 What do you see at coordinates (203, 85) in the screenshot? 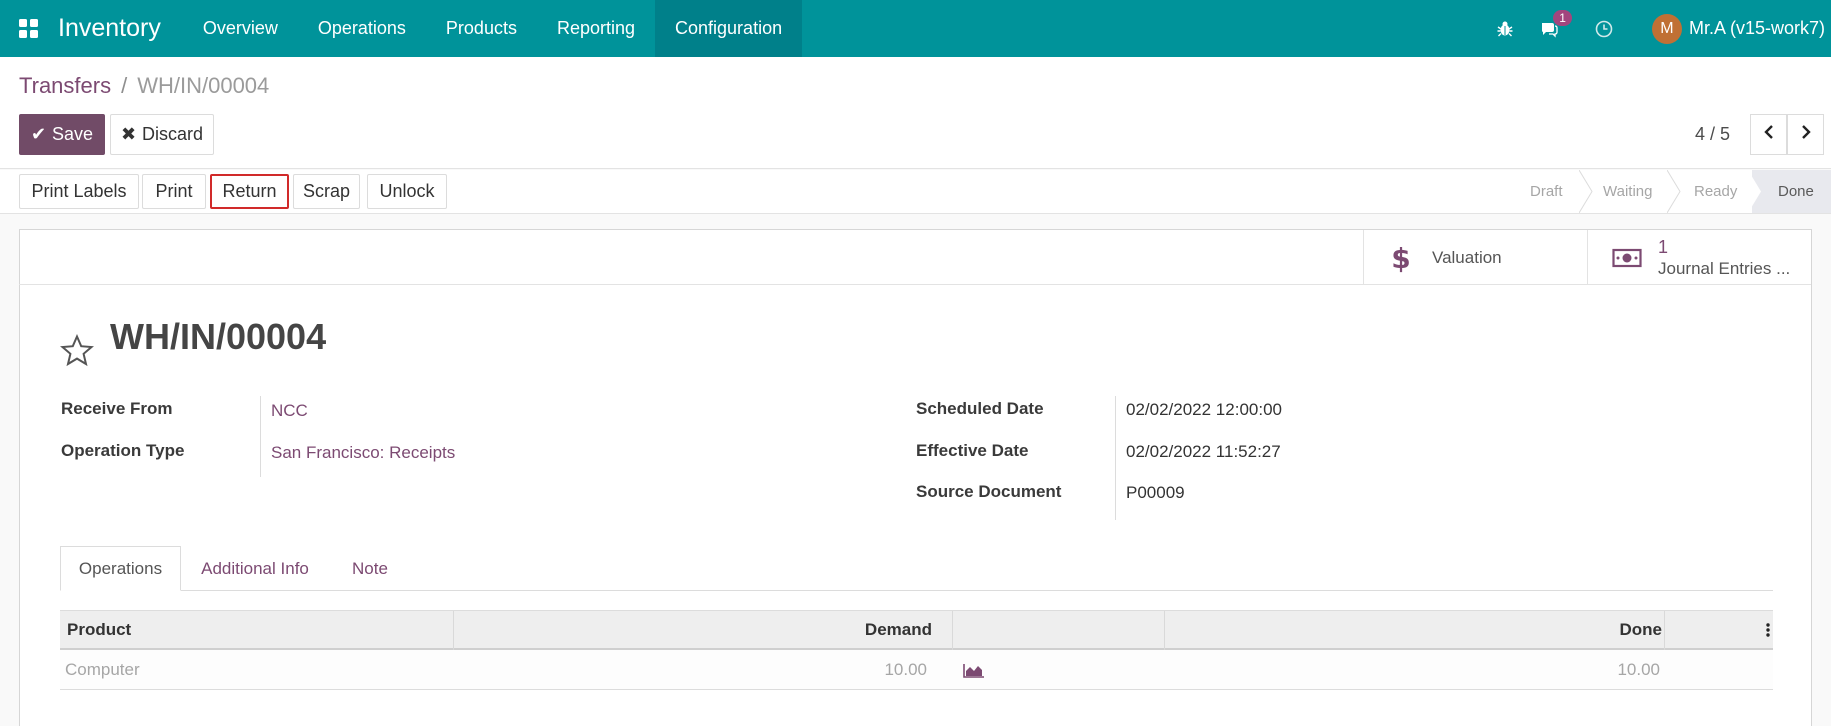
I see `breadcrumb-current: WH/IN/00004` at bounding box center [203, 85].